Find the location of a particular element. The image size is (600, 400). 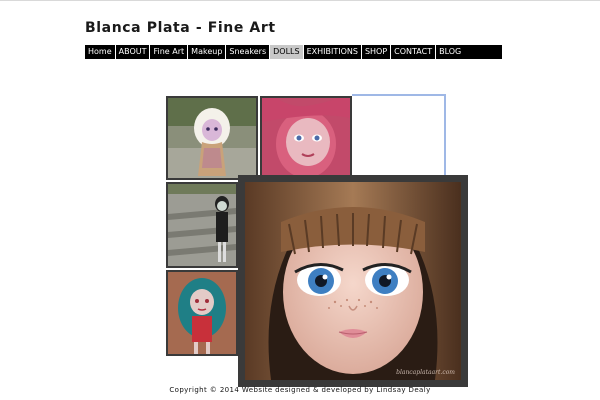

nav-item-sneakers: Sneakers is located at coordinates (247, 52).